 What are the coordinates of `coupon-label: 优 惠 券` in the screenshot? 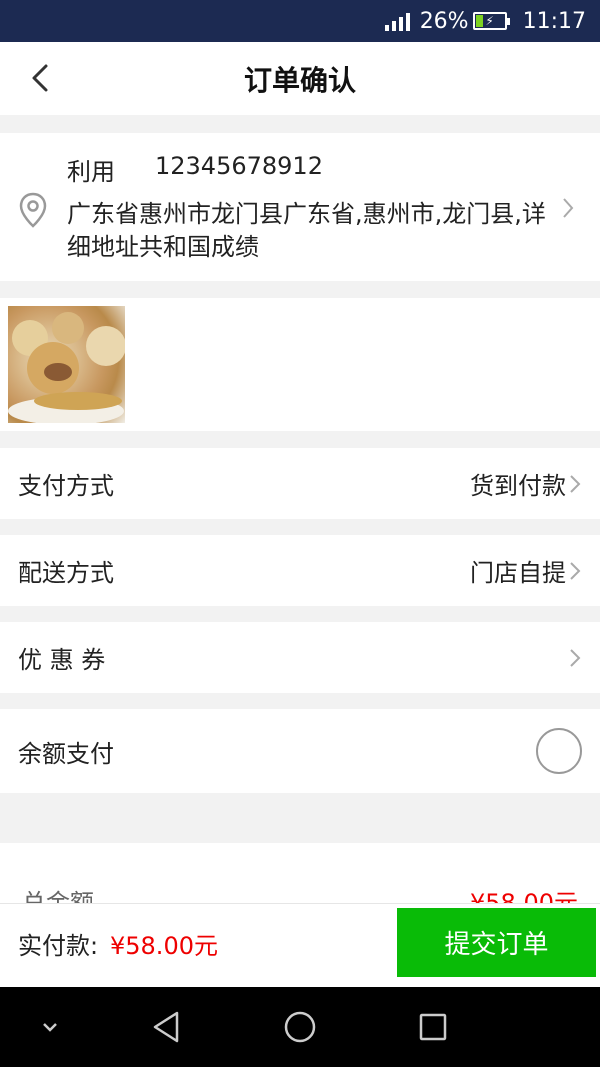 It's located at (62, 660).